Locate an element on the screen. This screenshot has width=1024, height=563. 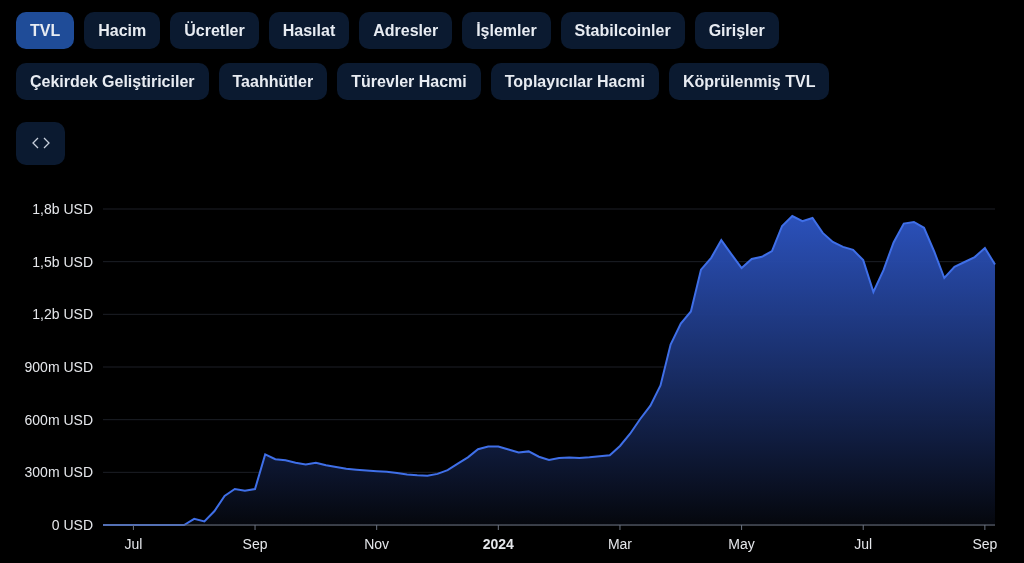
axis-label: 0 USD is located at coordinates (72, 524).